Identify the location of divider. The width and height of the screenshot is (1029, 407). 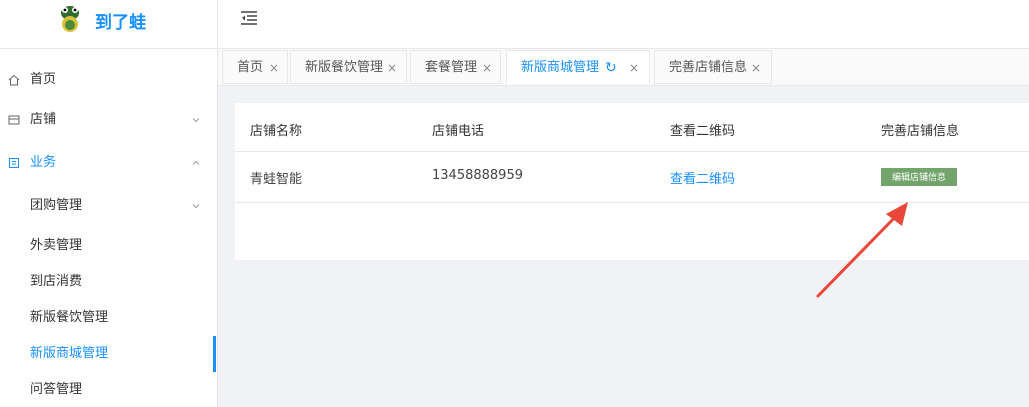
(632, 151).